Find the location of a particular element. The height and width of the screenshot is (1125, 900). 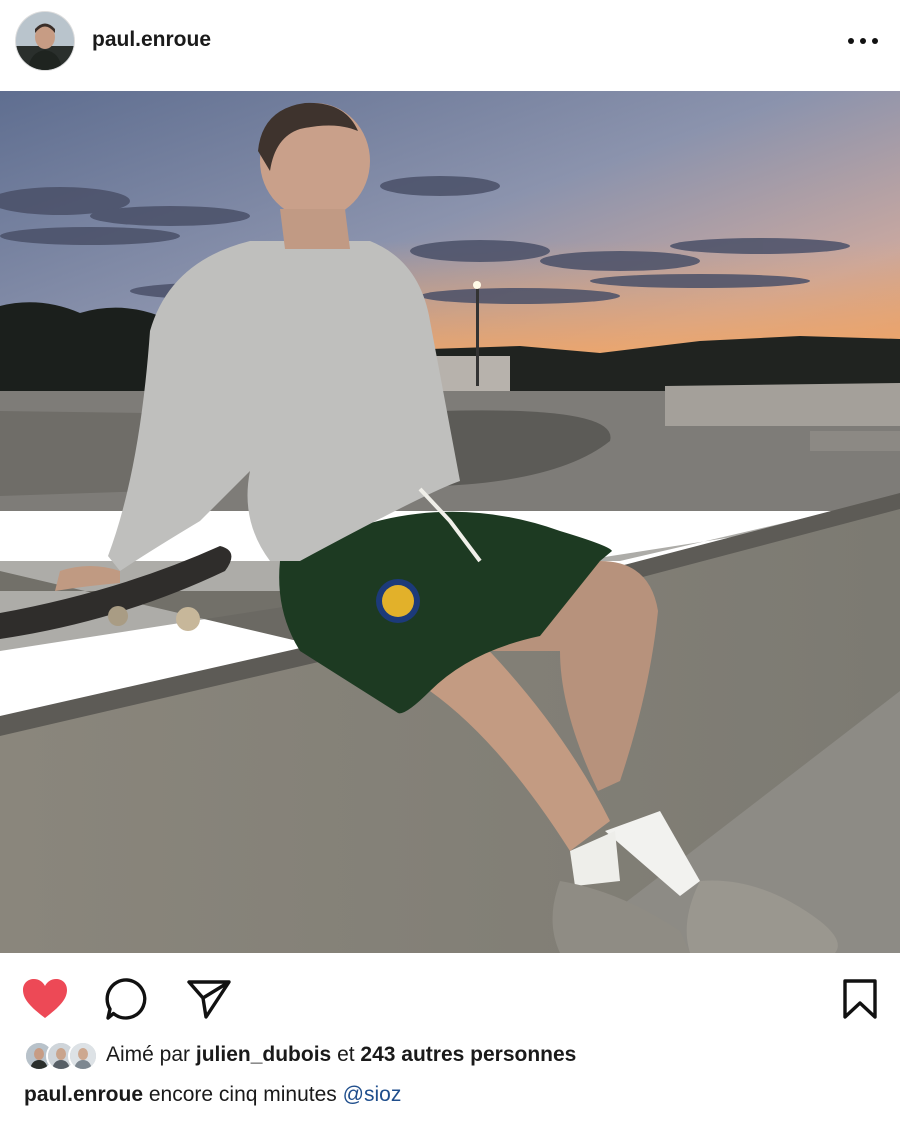

post-caption: paul.enroue encore cinq minutes @sioz is located at coordinates (212, 1095).